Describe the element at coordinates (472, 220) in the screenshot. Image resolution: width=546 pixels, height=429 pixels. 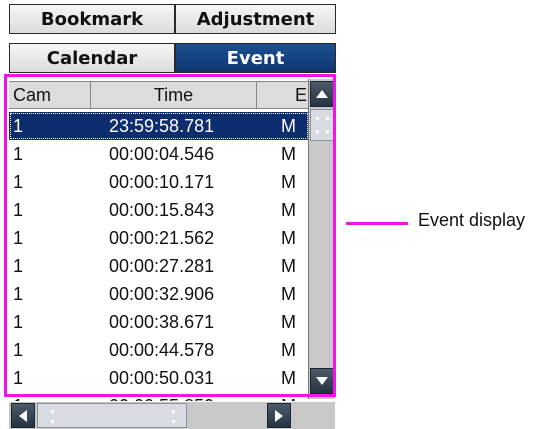
I see `callout-label: Event display` at that location.